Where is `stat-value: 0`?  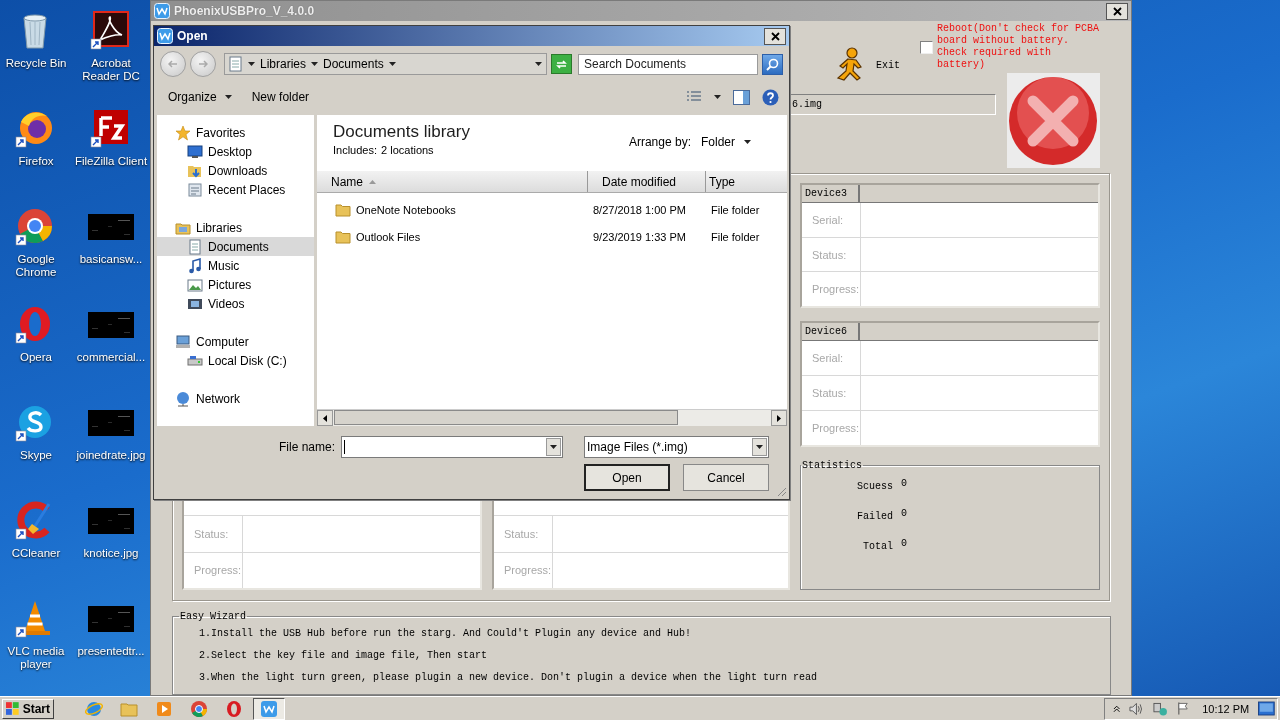 stat-value: 0 is located at coordinates (904, 484).